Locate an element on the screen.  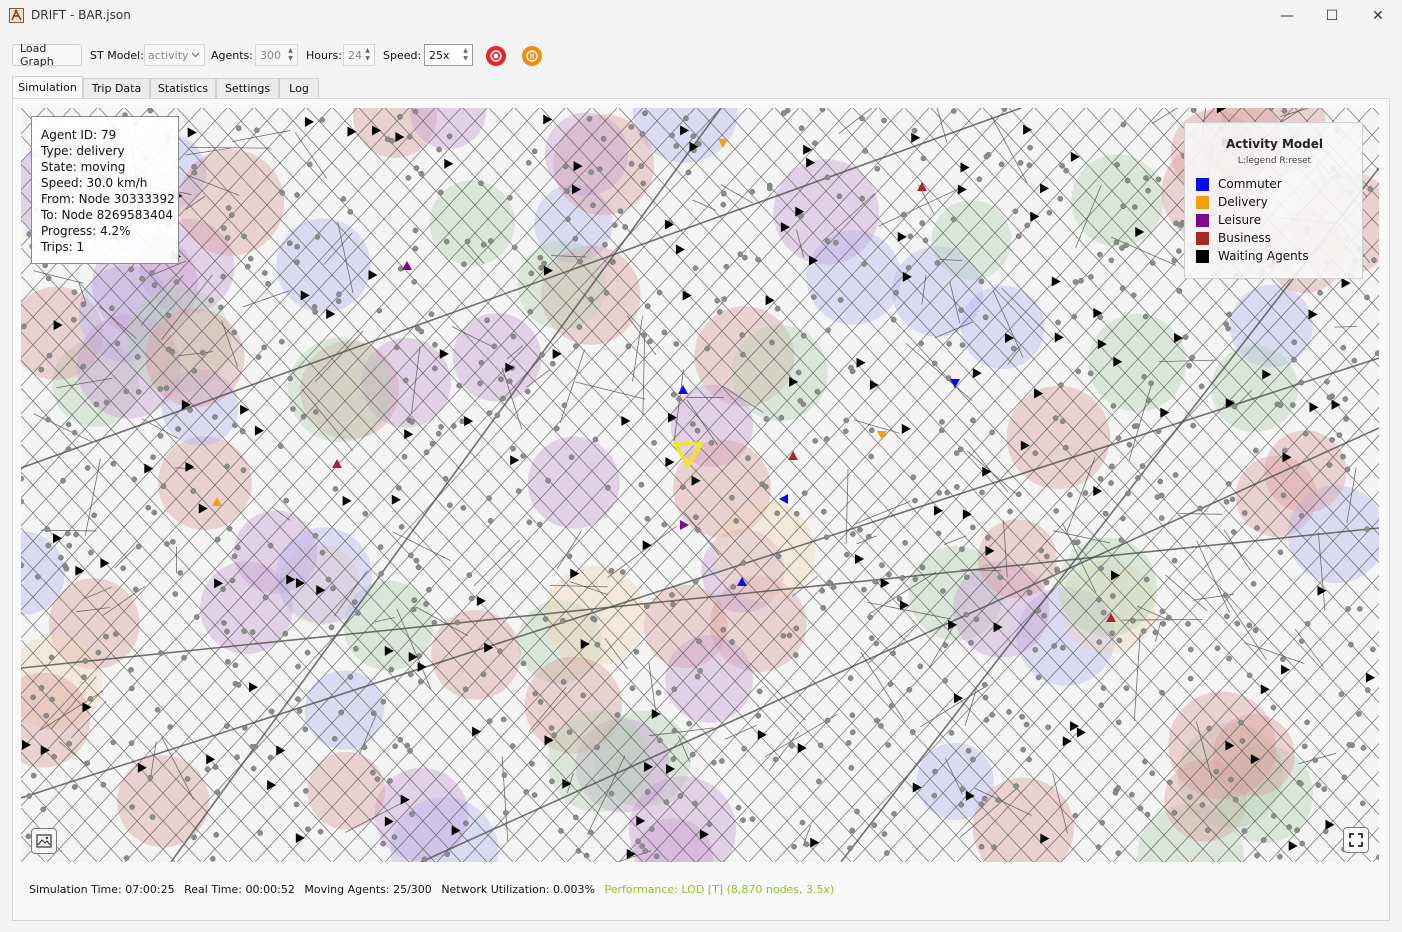
hours-spinbox: 24 ▲ ▼ is located at coordinates (359, 55).